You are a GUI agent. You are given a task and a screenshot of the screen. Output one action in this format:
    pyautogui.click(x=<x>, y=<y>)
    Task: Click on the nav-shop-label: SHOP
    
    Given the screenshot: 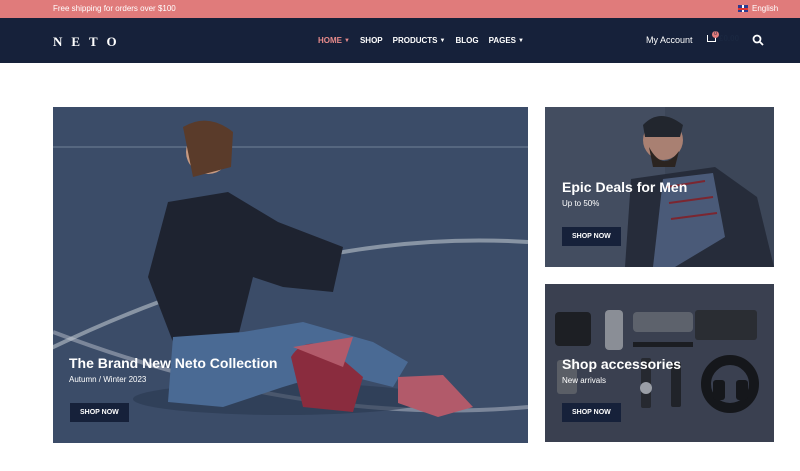 What is the action you would take?
    pyautogui.click(x=371, y=40)
    